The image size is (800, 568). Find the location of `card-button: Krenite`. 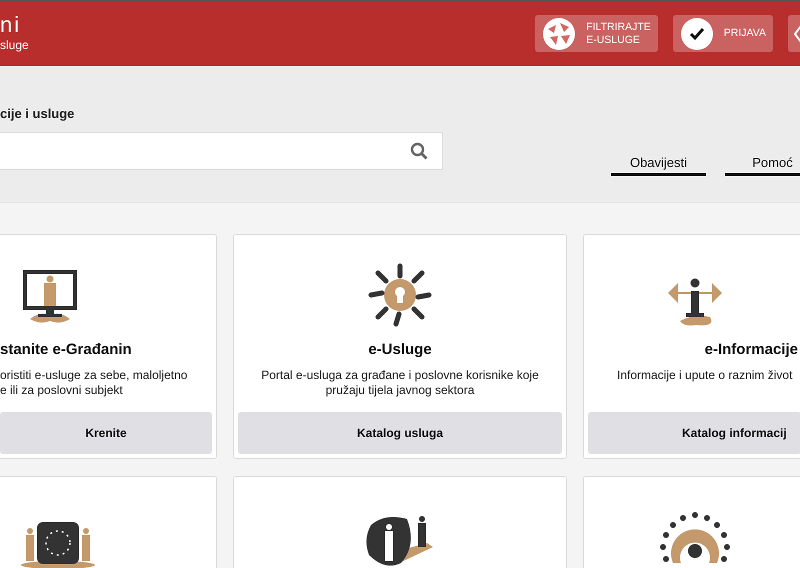

card-button: Krenite is located at coordinates (106, 433).